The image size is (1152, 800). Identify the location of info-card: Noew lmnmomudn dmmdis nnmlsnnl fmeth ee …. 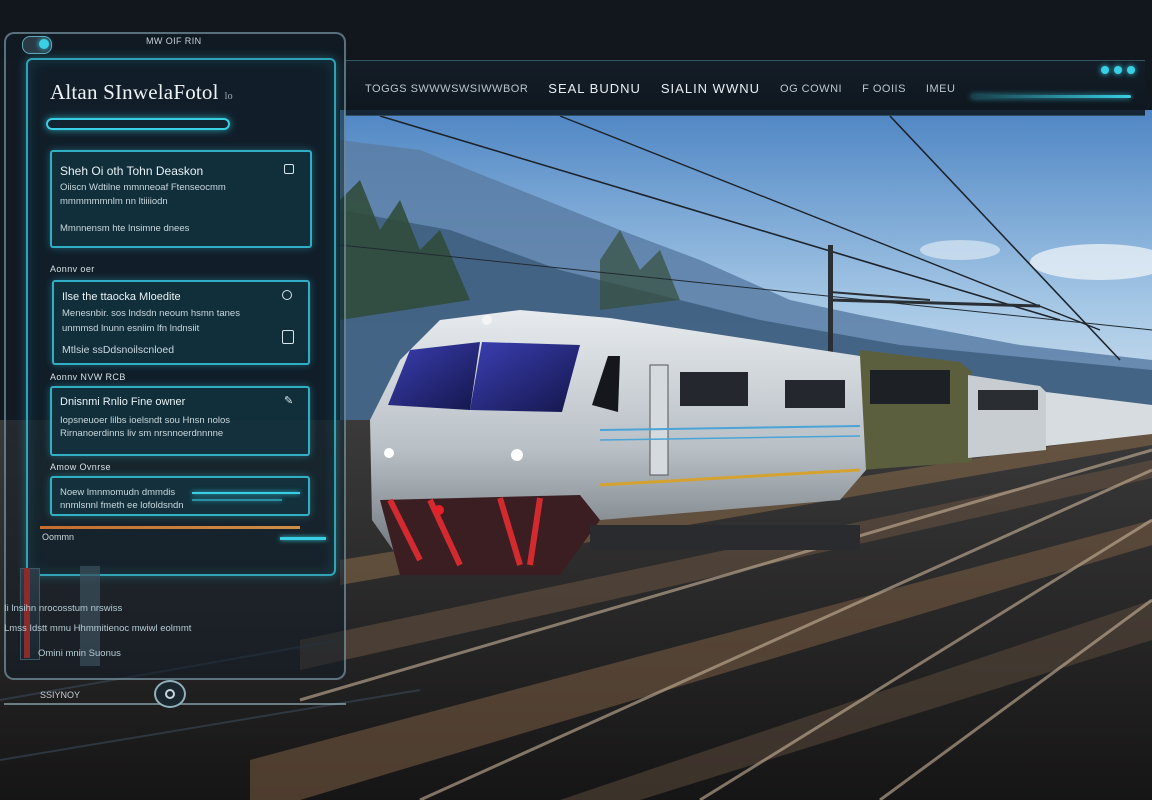
(180, 496).